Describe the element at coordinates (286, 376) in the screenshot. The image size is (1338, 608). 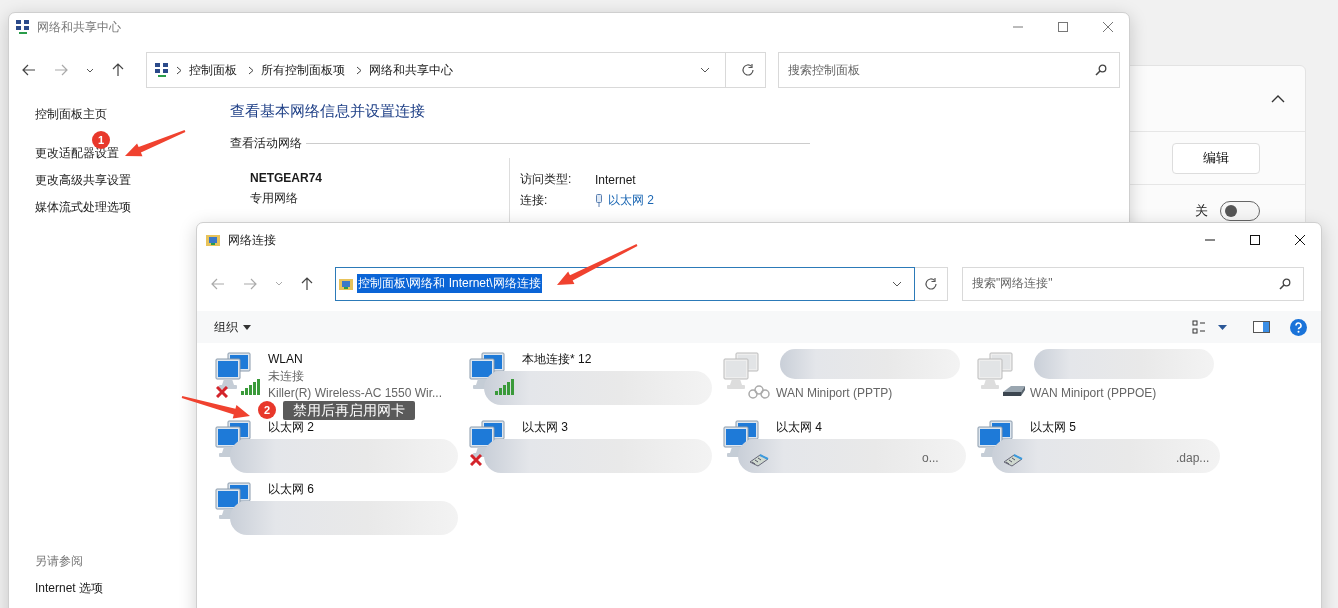
I see `connection-detail: 未连接` at that location.